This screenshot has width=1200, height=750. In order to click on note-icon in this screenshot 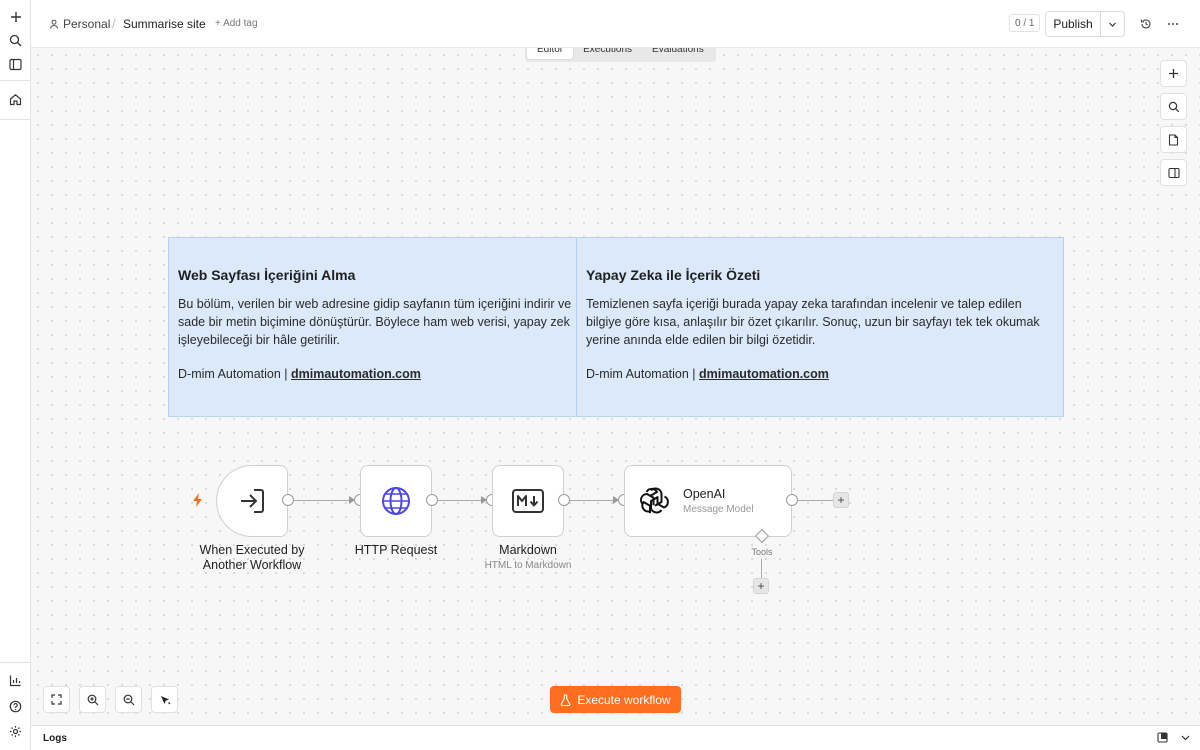, I will do `click(1173, 139)`.